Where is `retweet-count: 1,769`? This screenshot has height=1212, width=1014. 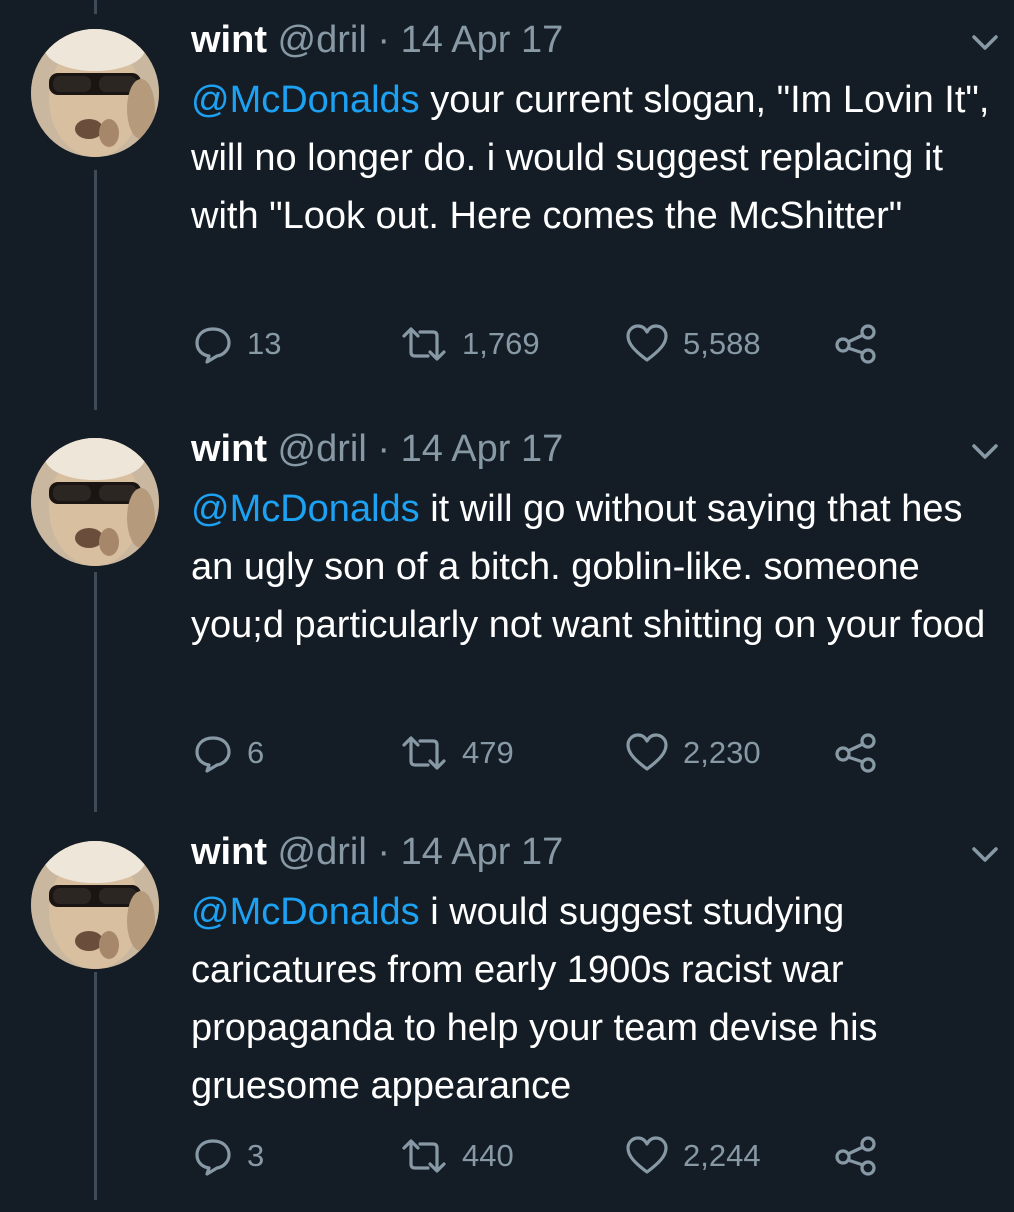 retweet-count: 1,769 is located at coordinates (501, 343).